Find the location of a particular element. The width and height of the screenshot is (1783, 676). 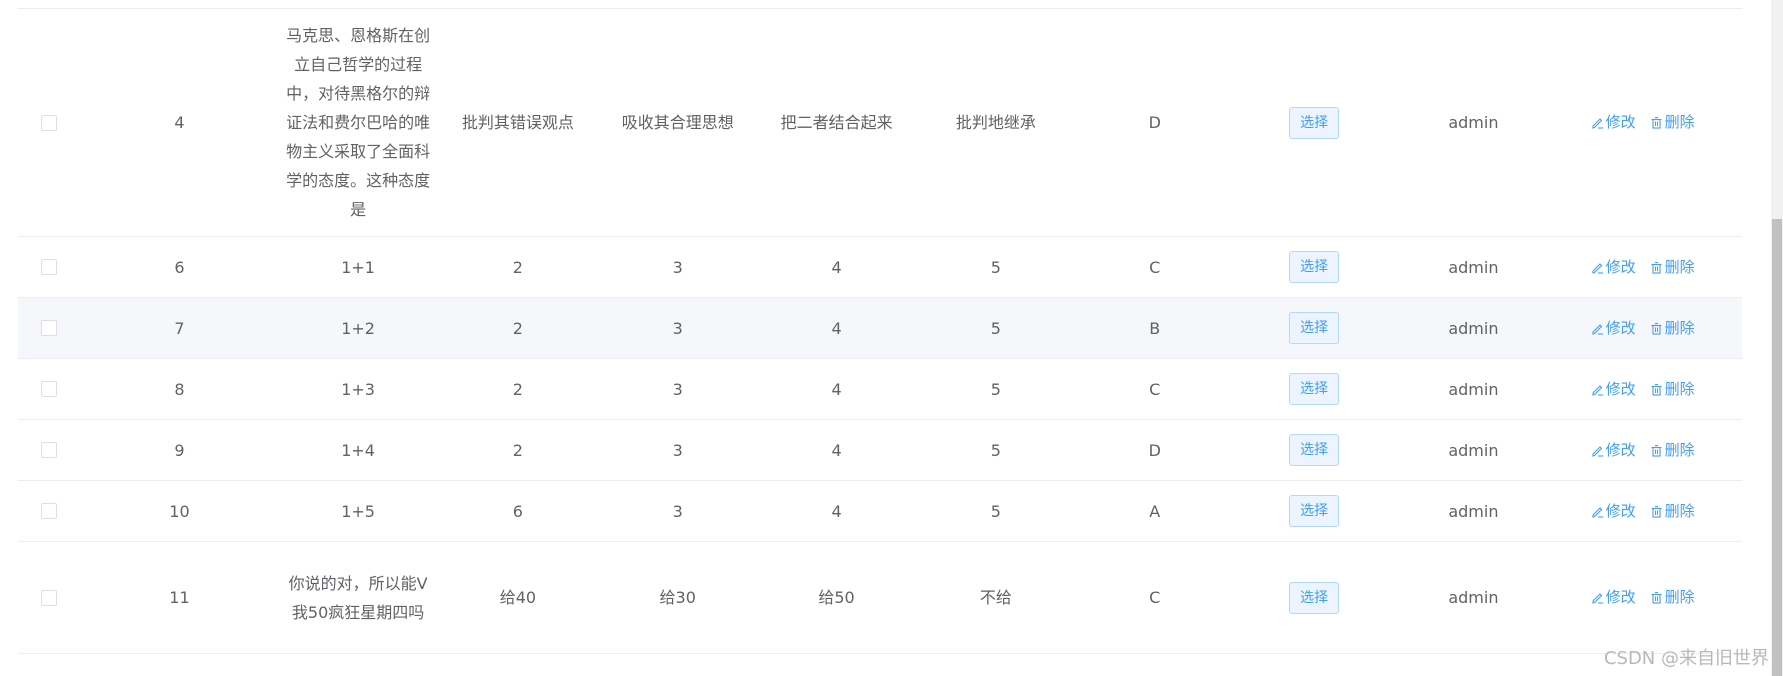

cell-answer: D is located at coordinates (1154, 450).